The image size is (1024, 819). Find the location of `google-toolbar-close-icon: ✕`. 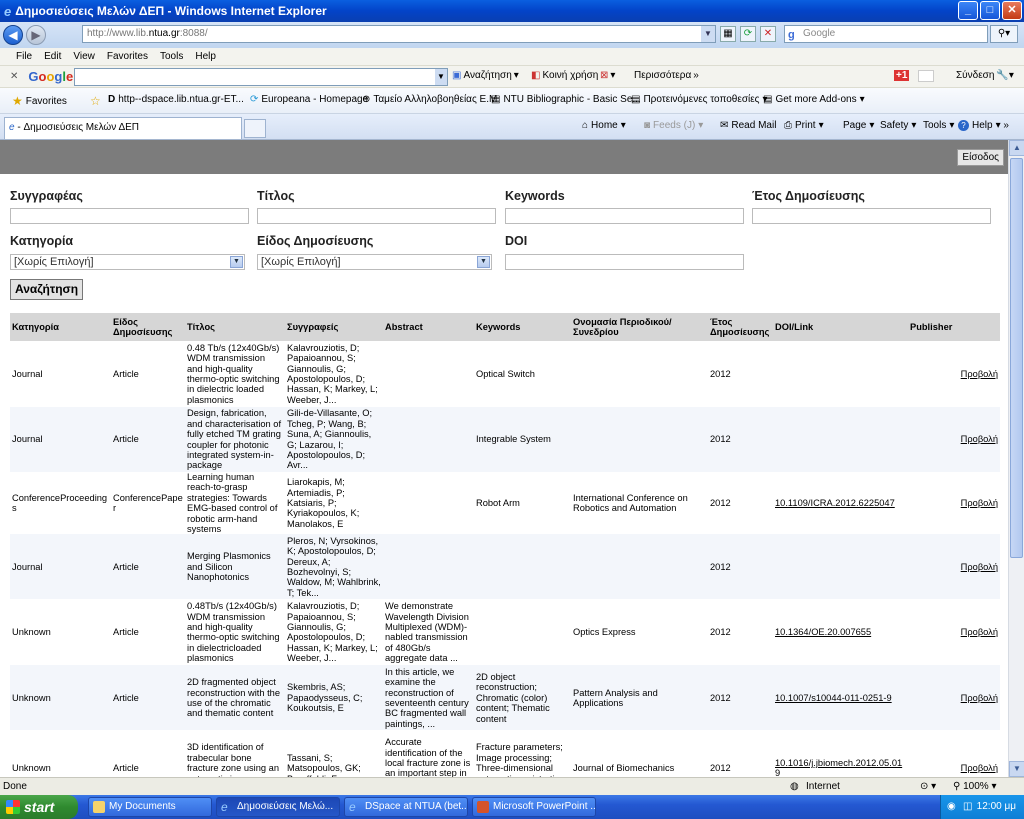

google-toolbar-close-icon: ✕ is located at coordinates (14, 76).